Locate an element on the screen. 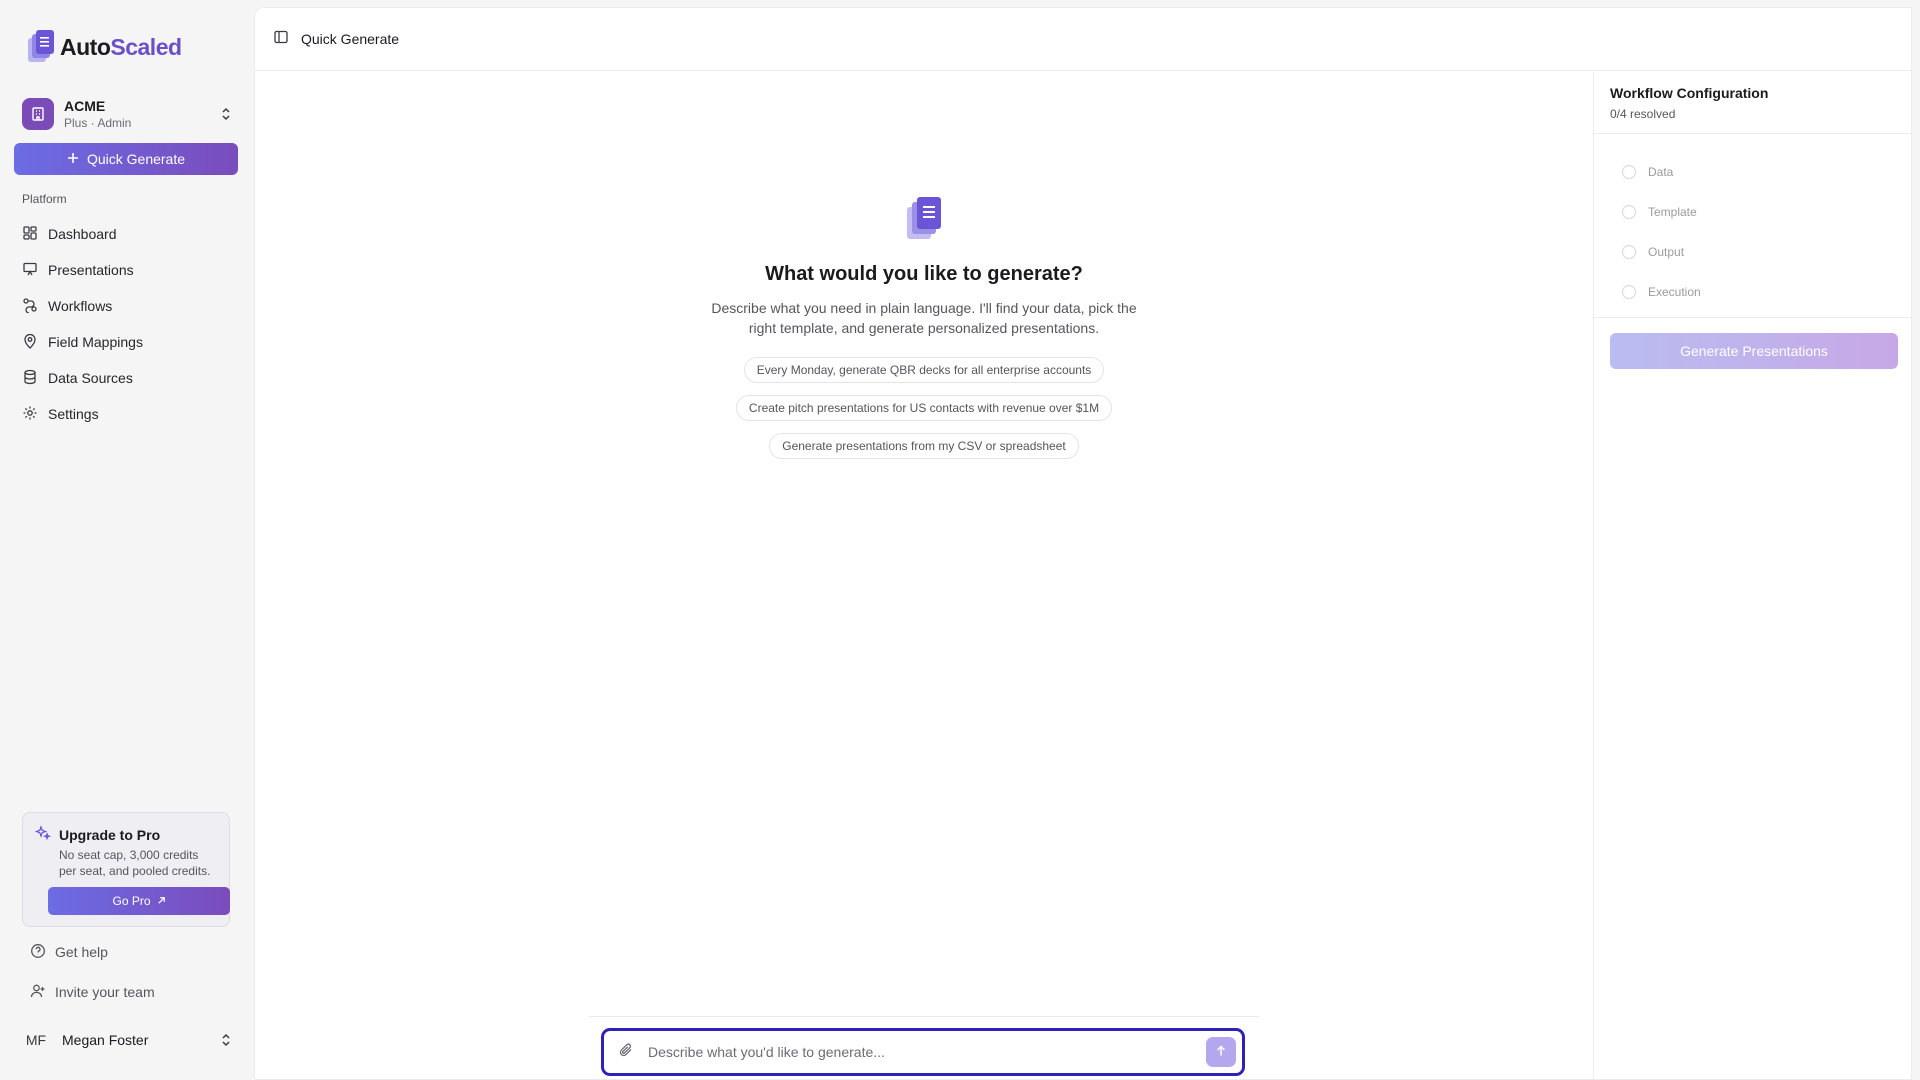 The height and width of the screenshot is (1080, 1920). sidebar-item-workflows: Workflows is located at coordinates (126, 306).